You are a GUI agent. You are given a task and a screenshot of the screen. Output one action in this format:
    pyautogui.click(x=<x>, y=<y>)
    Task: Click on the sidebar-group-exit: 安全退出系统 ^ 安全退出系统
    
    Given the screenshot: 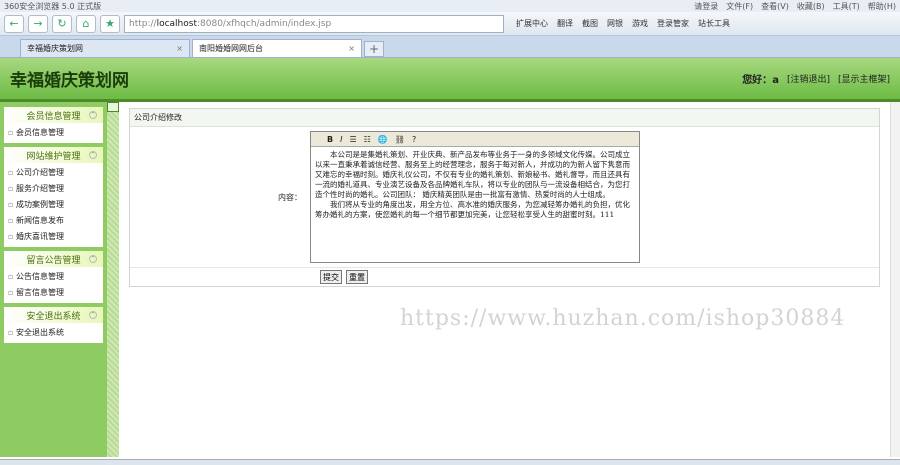 What is the action you would take?
    pyautogui.click(x=53, y=325)
    